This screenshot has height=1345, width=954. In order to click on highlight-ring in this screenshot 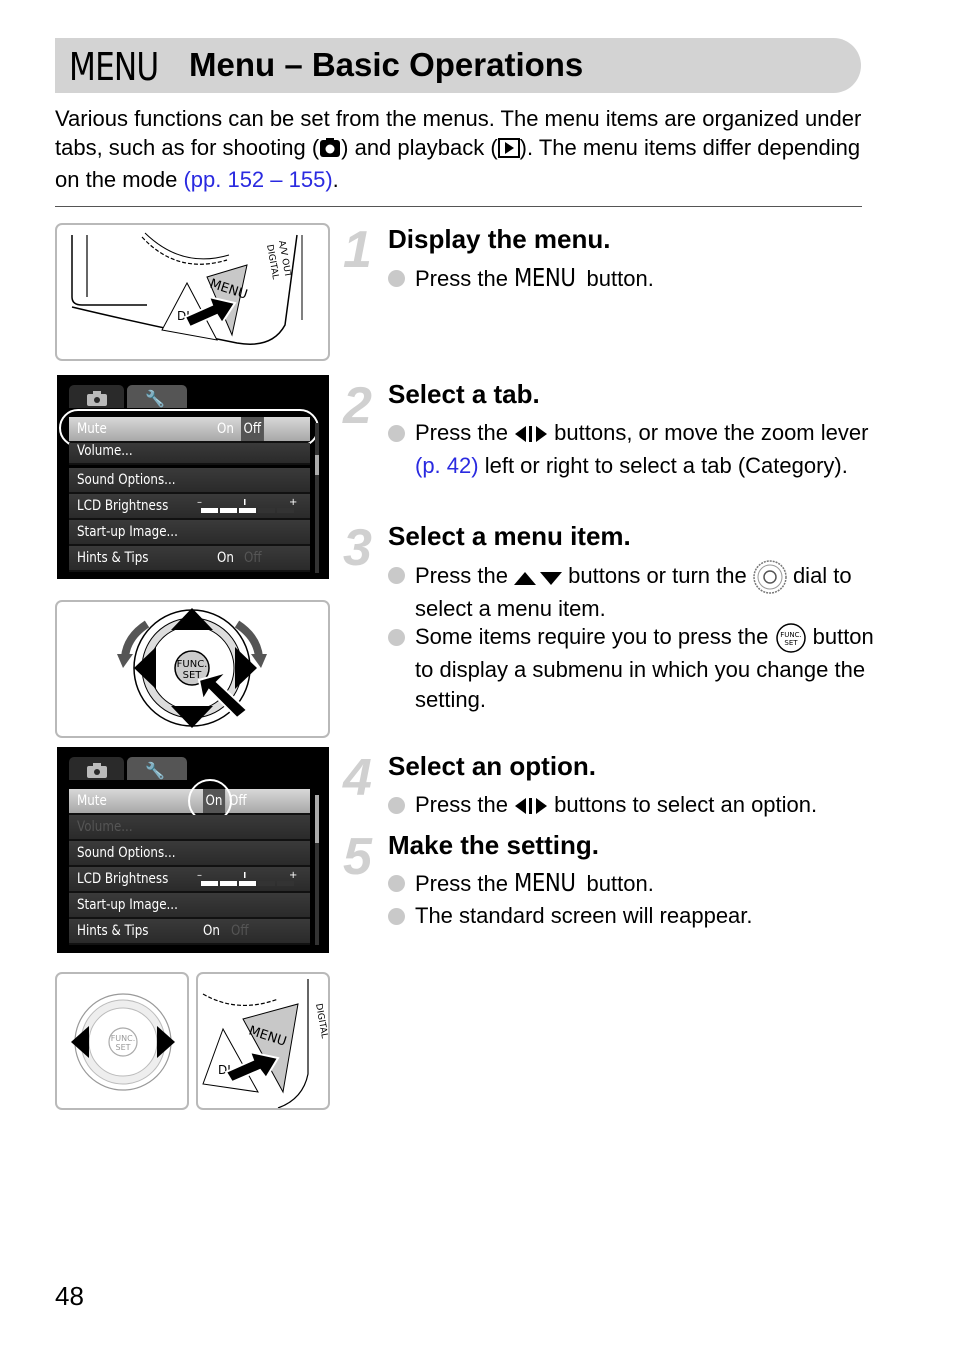, I will do `click(189, 428)`.